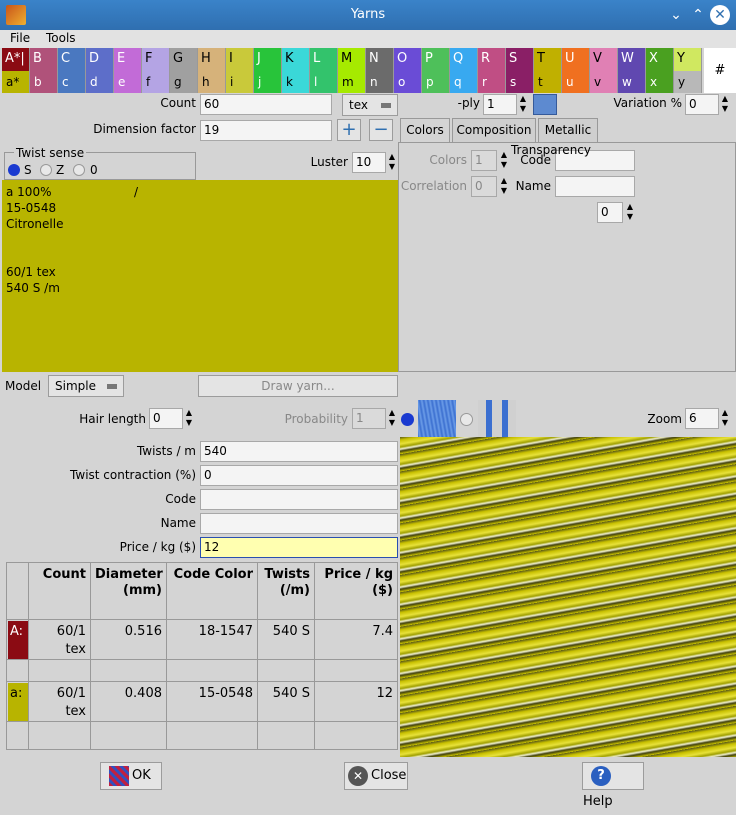 The height and width of the screenshot is (815, 736). What do you see at coordinates (548, 59) in the screenshot?
I see `palette-swatch-upper: T` at bounding box center [548, 59].